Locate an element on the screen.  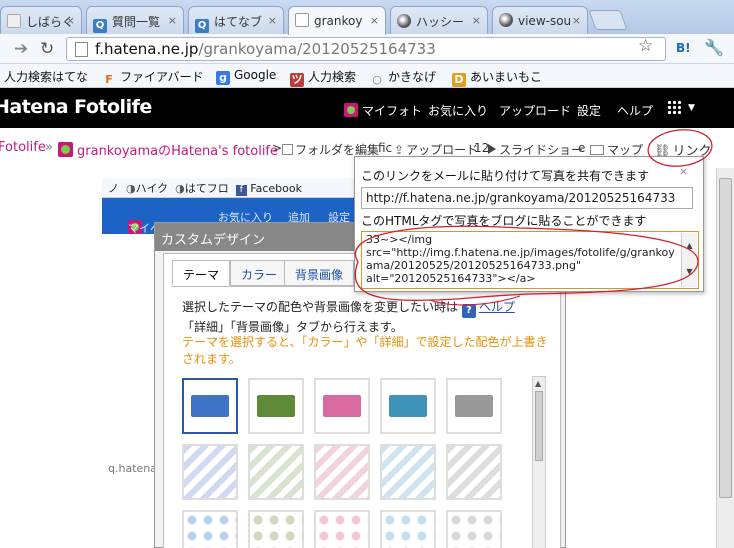
scroll-up-icon: ▲ is located at coordinates (538, 383).